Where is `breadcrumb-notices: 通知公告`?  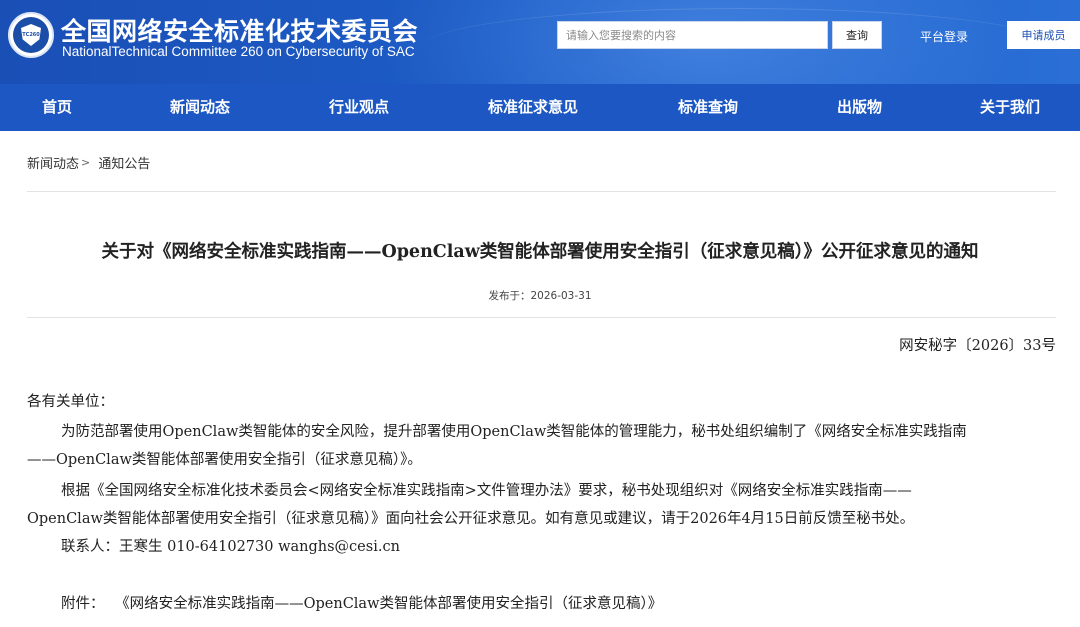 breadcrumb-notices: 通知公告 is located at coordinates (124, 164).